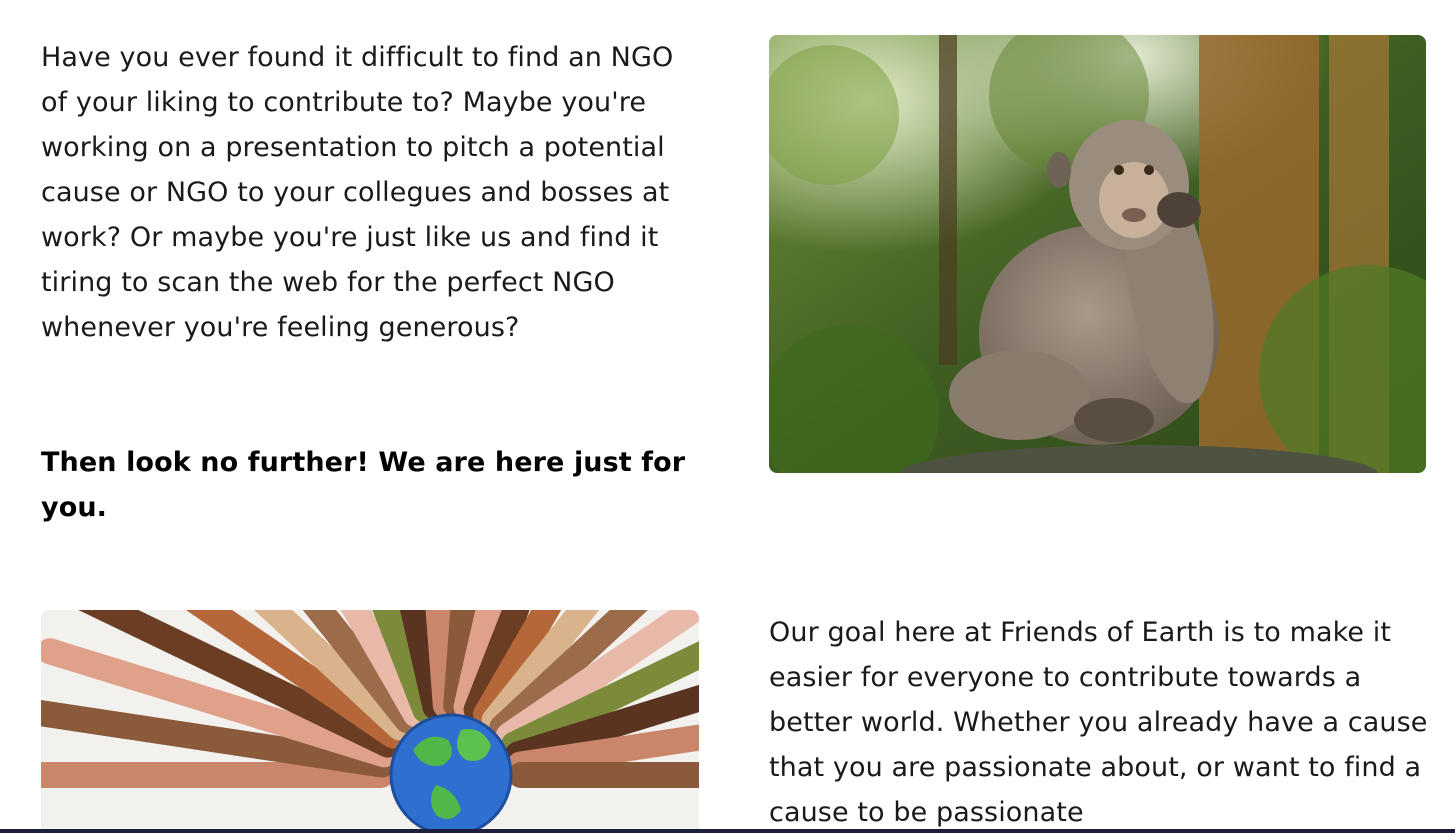 This screenshot has width=1455, height=833. What do you see at coordinates (727, 831) in the screenshot?
I see `bottom-bar` at bounding box center [727, 831].